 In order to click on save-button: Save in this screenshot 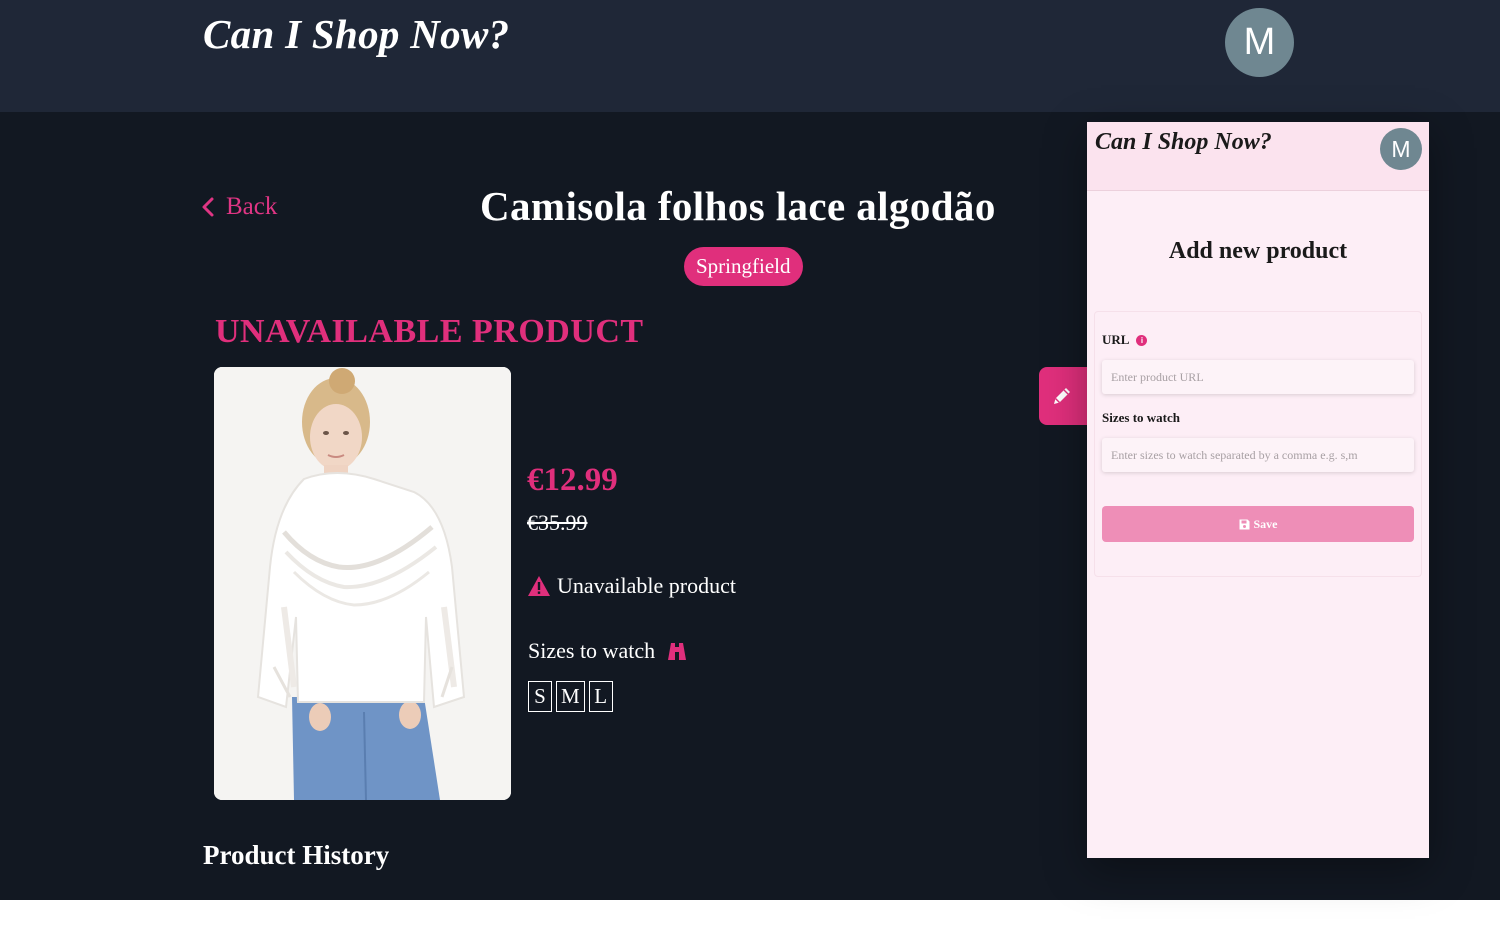, I will do `click(1258, 524)`.